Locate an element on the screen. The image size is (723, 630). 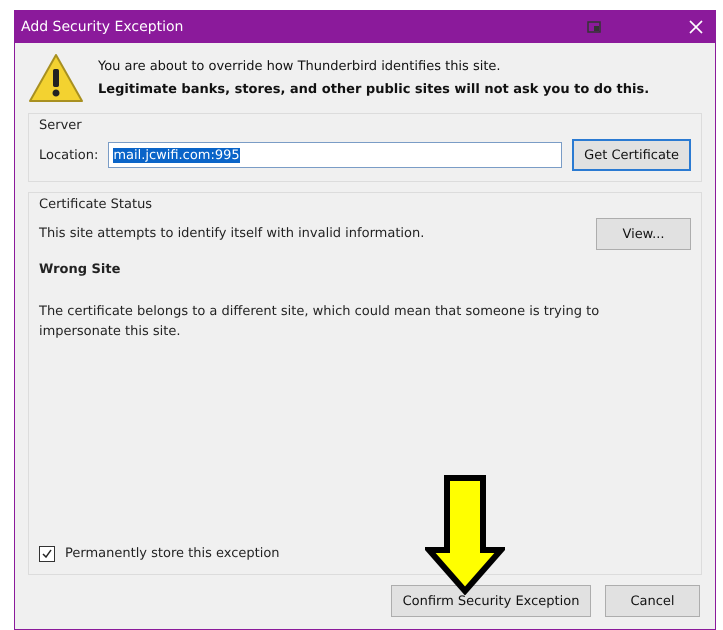
warning-icon is located at coordinates (56, 78).